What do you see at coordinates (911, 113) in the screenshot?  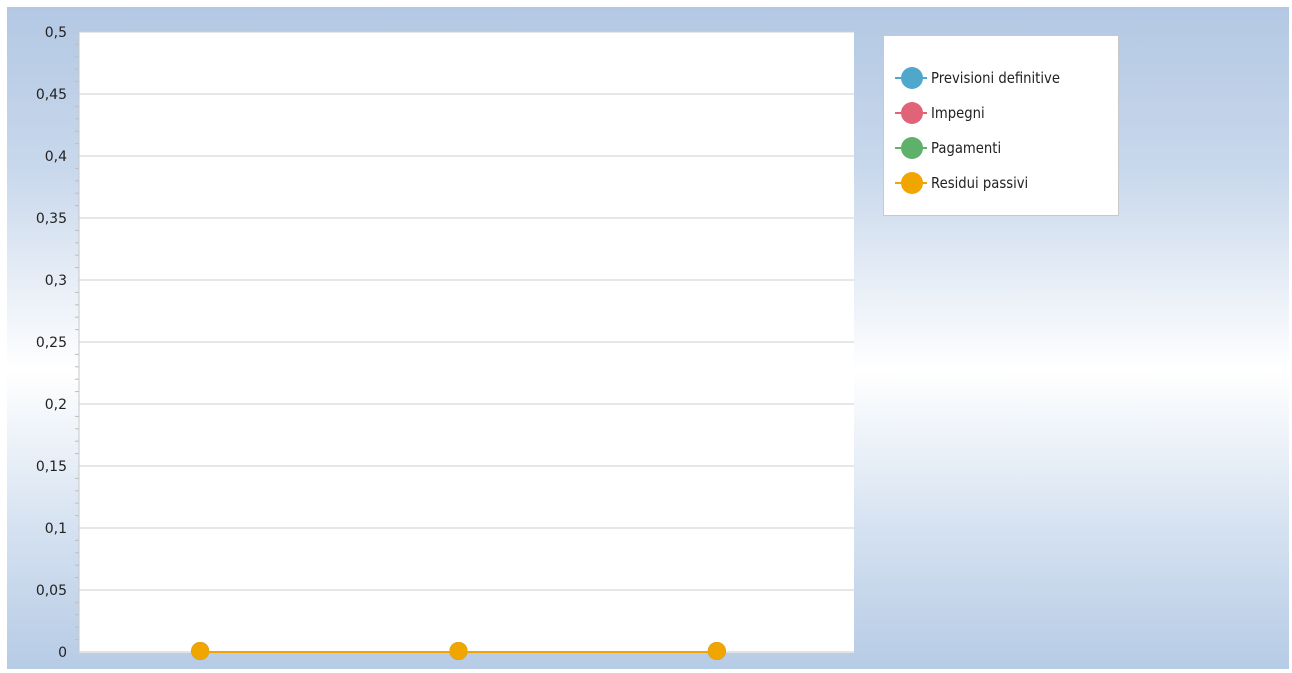 I see `legend-marker-impegni` at bounding box center [911, 113].